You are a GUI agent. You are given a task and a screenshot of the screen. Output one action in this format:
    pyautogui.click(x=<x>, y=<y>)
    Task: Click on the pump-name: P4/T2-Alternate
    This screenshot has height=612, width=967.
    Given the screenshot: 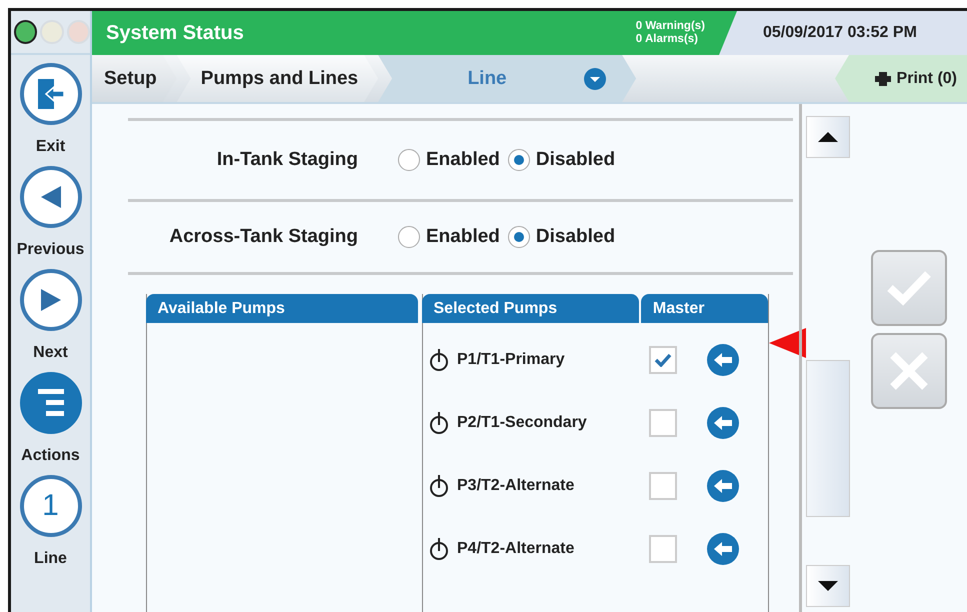 What is the action you would take?
    pyautogui.click(x=516, y=549)
    